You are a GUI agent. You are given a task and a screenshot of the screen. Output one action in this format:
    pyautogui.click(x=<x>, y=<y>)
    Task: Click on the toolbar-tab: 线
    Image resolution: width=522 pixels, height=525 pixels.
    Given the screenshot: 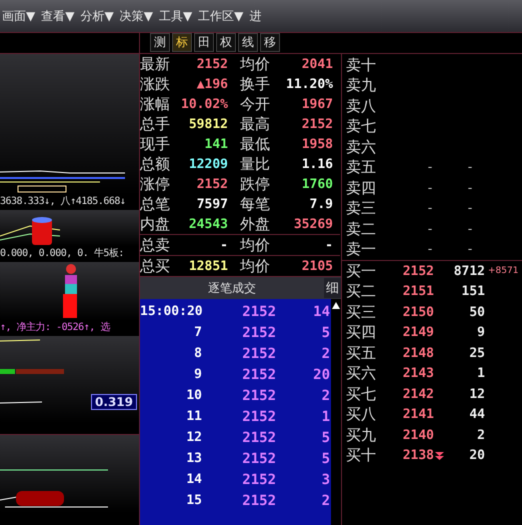 What is the action you would take?
    pyautogui.click(x=248, y=42)
    